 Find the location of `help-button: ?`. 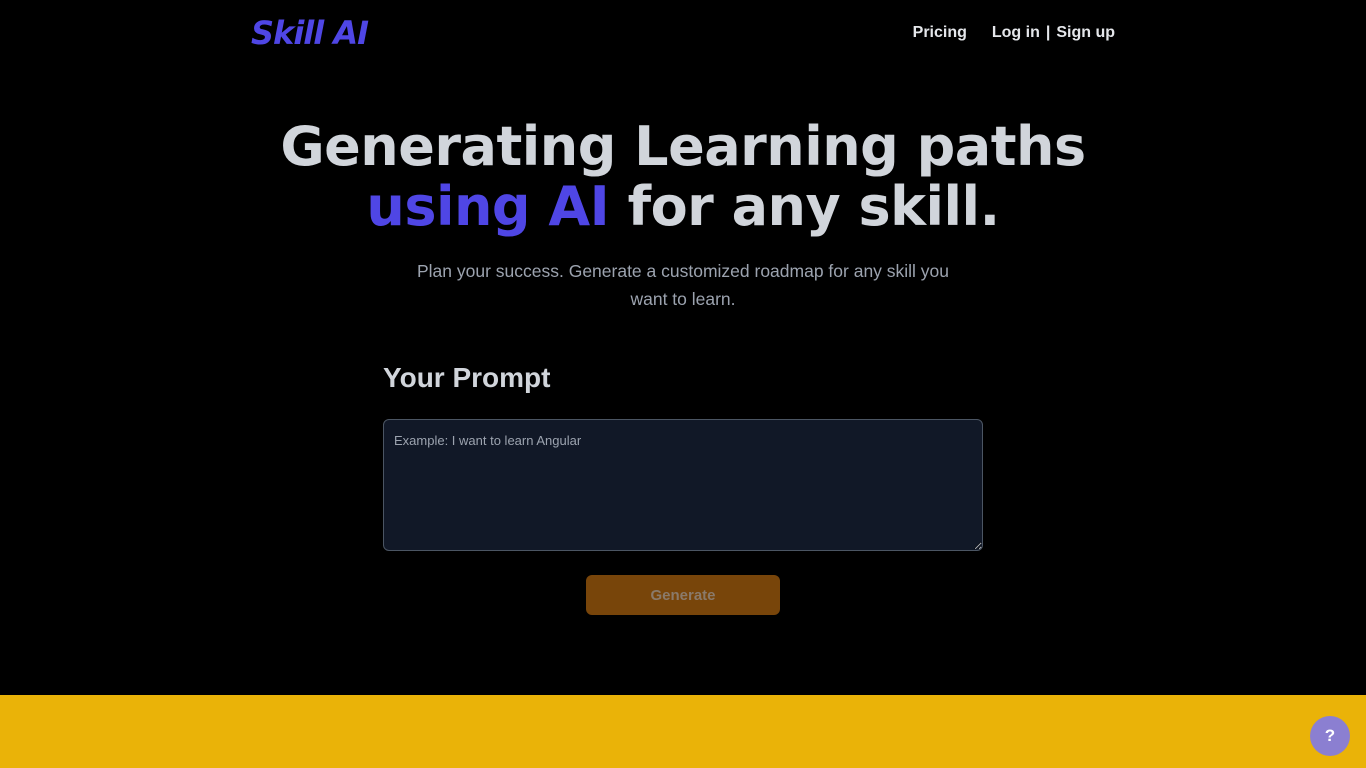

help-button: ? is located at coordinates (1330, 736).